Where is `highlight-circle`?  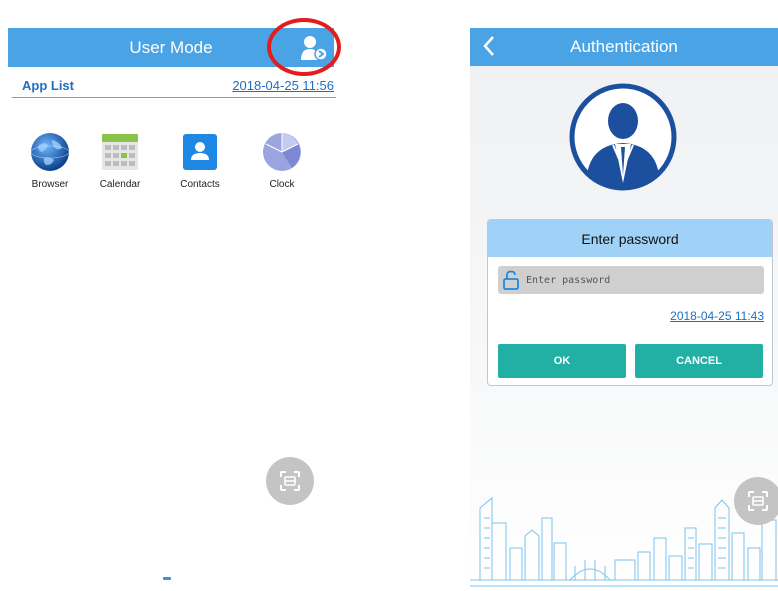 highlight-circle is located at coordinates (304, 47).